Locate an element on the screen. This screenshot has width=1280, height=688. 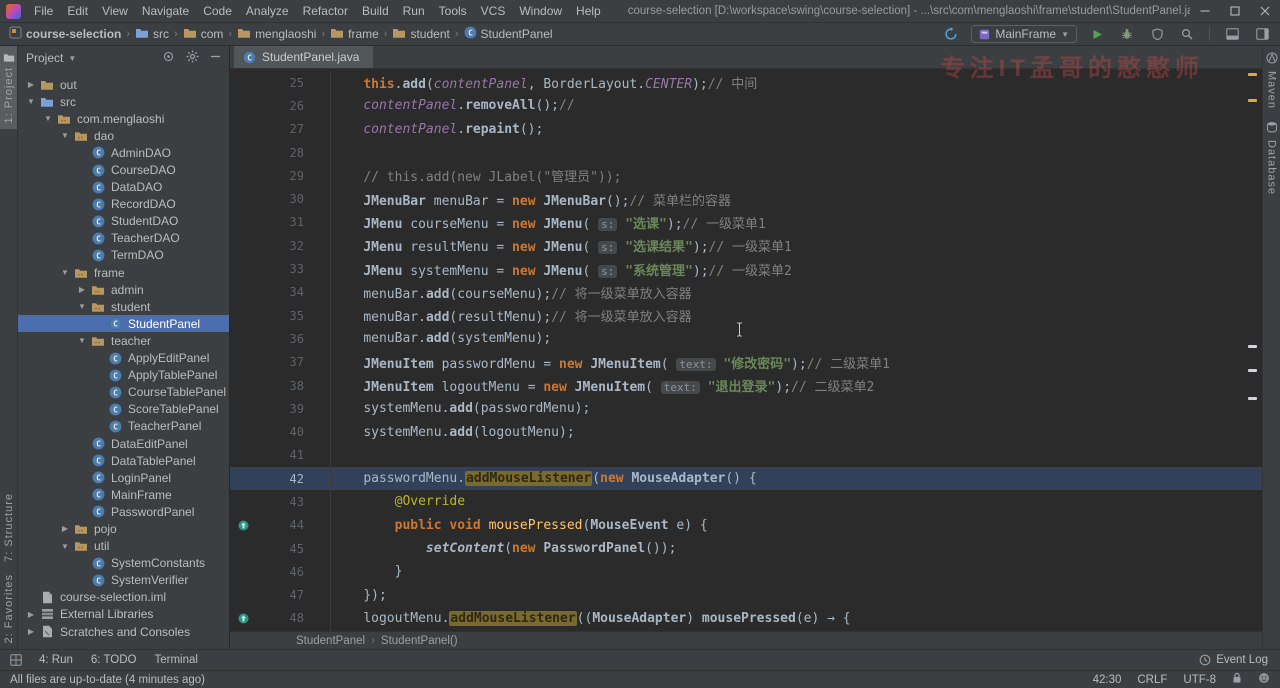
tree-item-external-libraries: ▶ External Libraries is located at coordinates (123, 614).